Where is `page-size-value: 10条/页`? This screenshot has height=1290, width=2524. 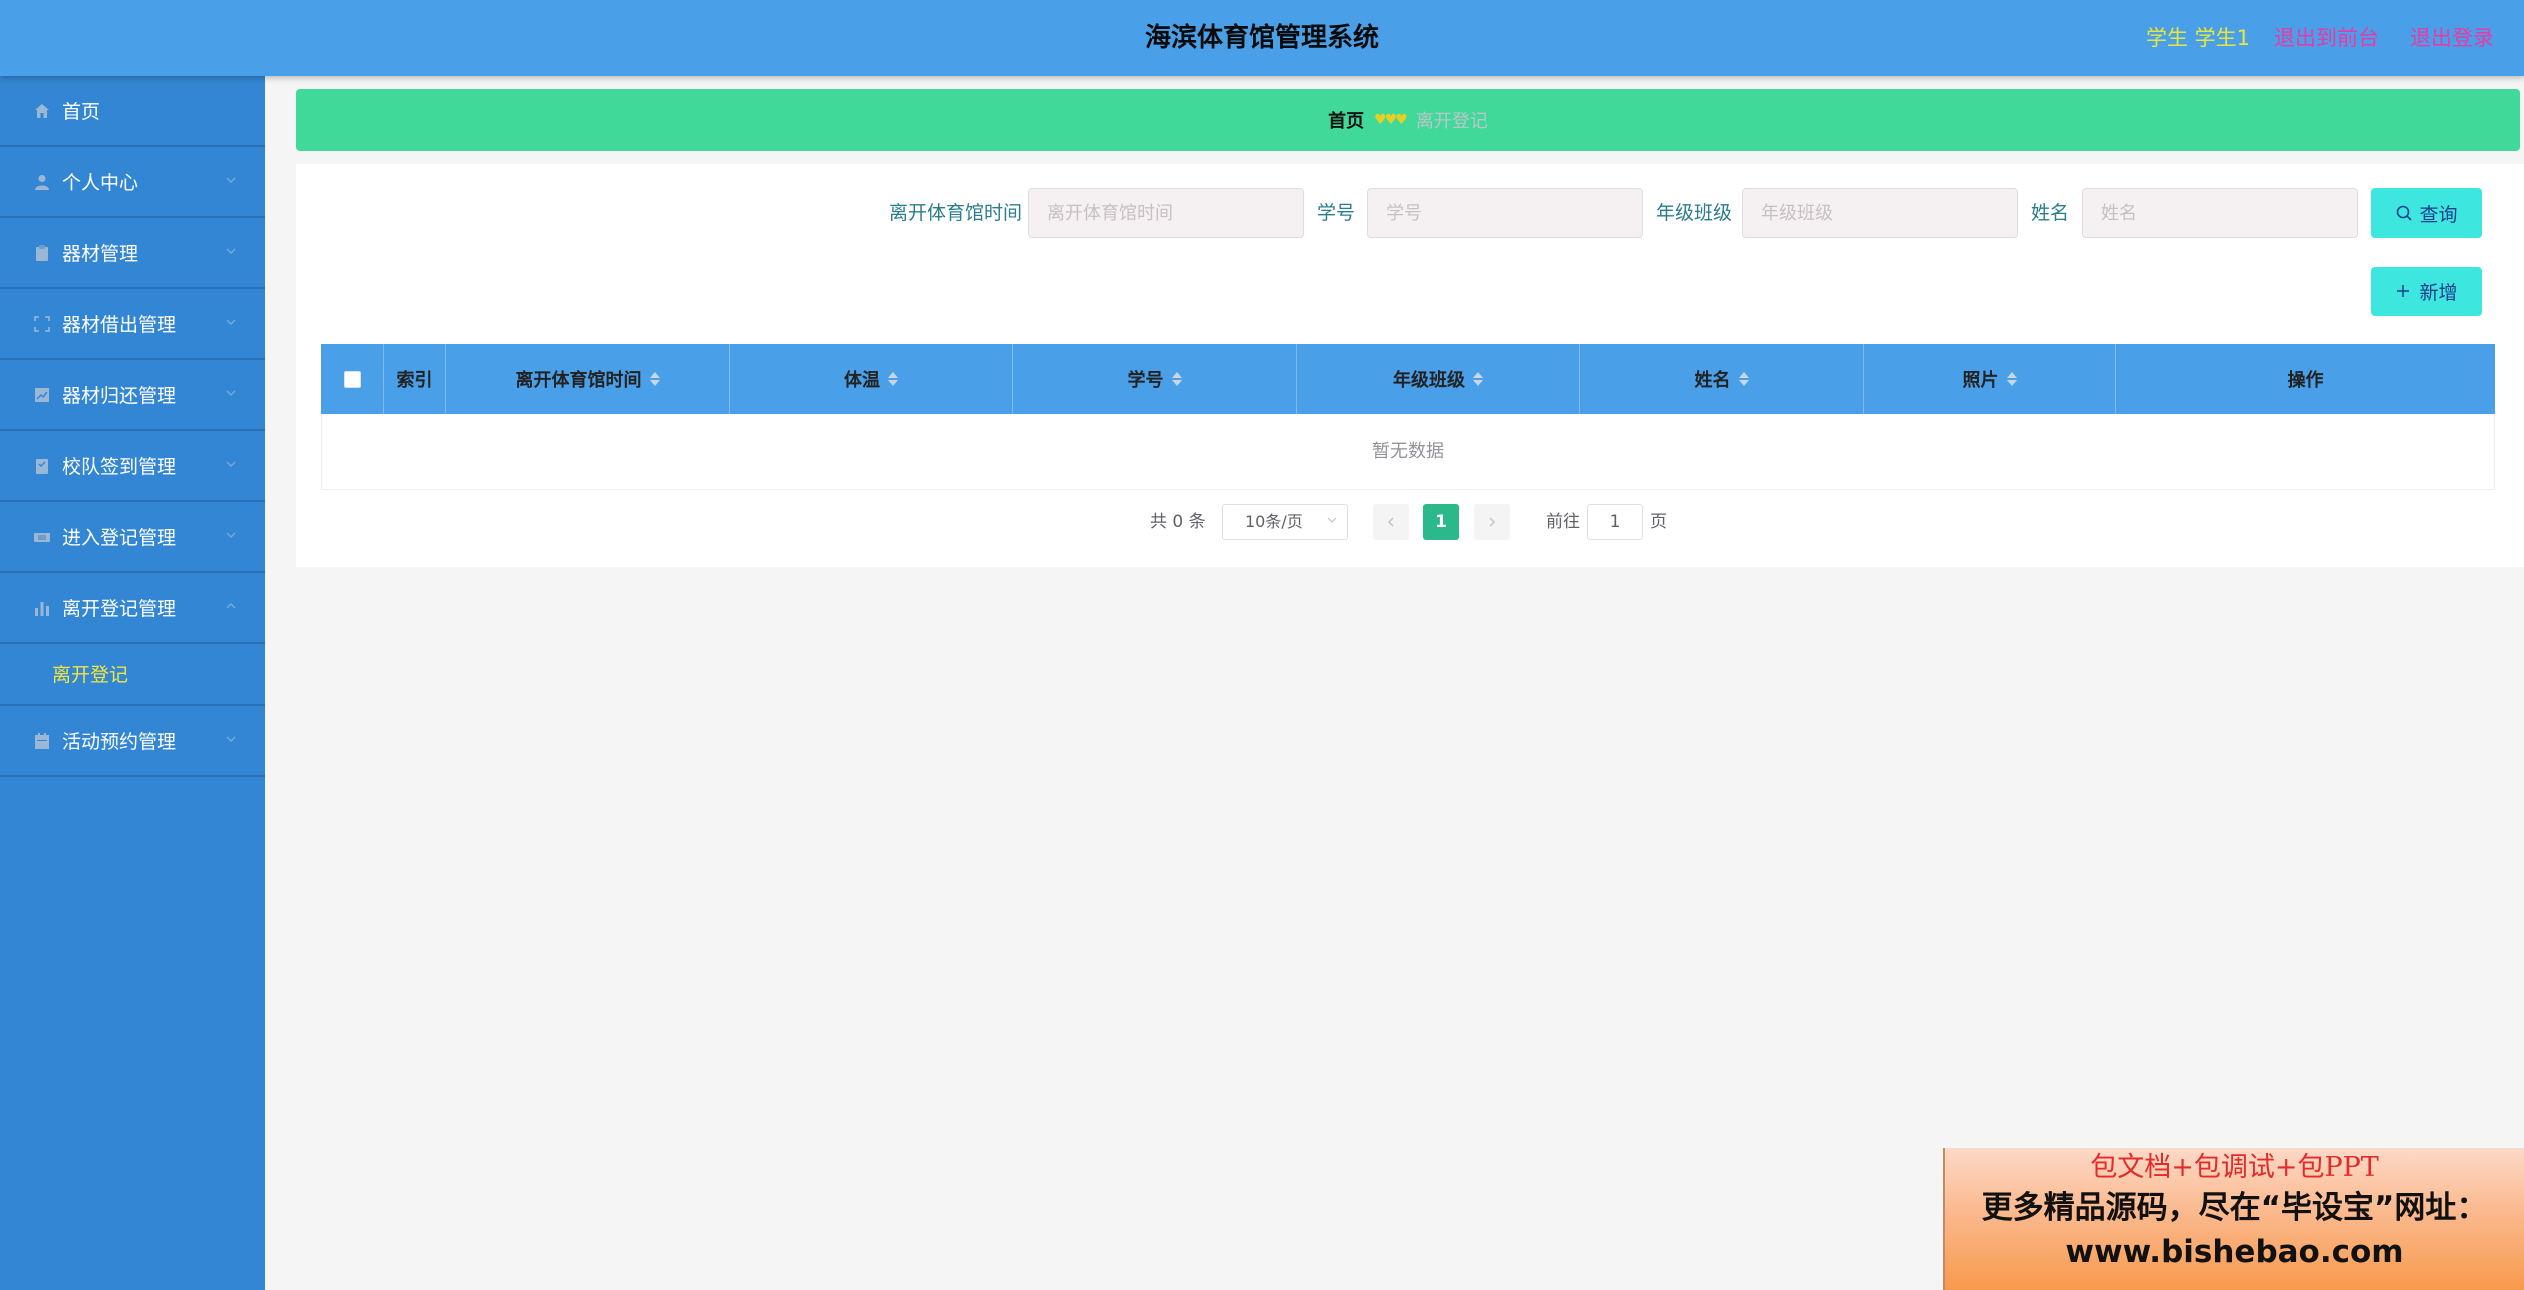
page-size-value: 10条/页 is located at coordinates (1274, 521).